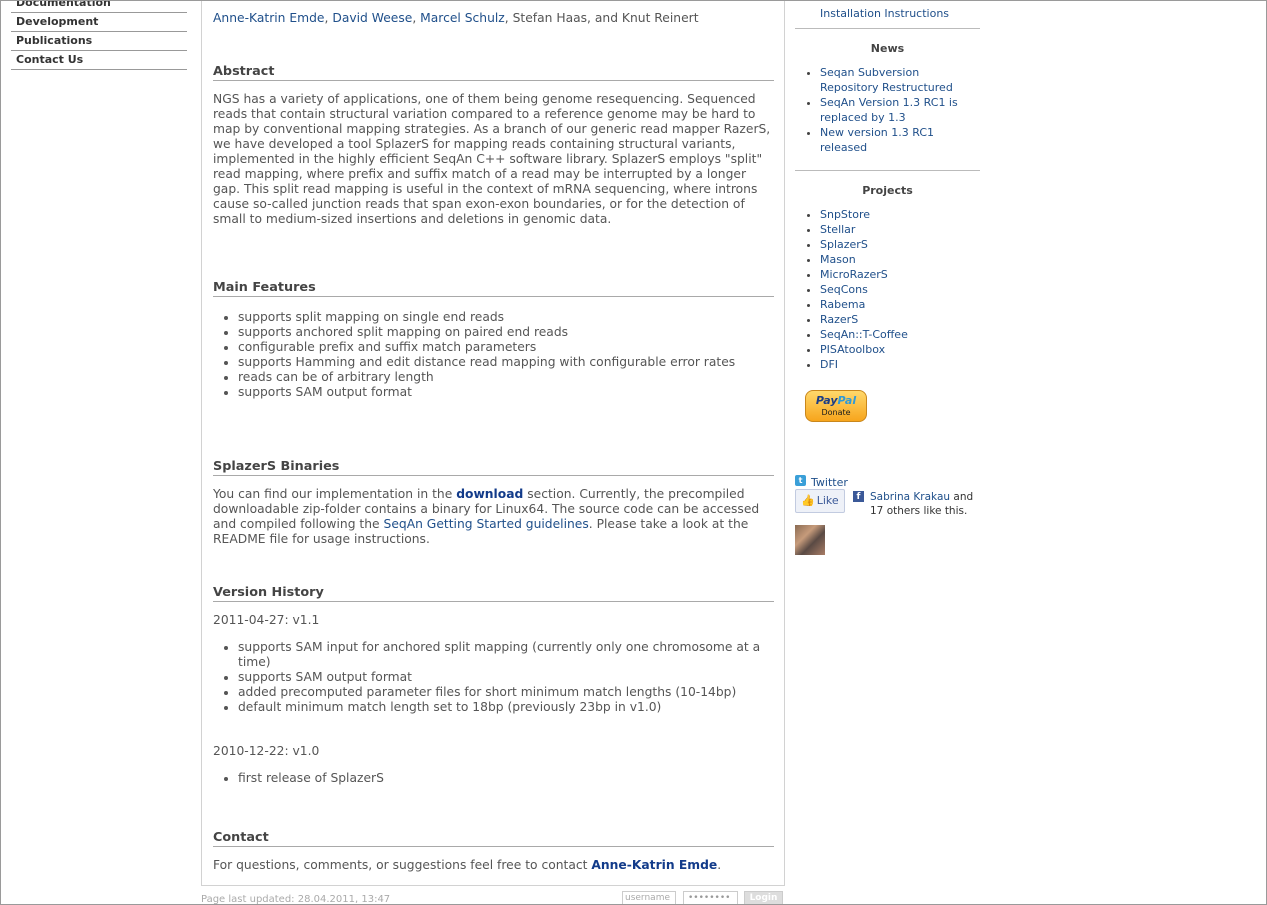 Image resolution: width=1267 pixels, height=905 pixels. What do you see at coordinates (269, 18) in the screenshot?
I see `author-link: Anne-Katrin Emde` at bounding box center [269, 18].